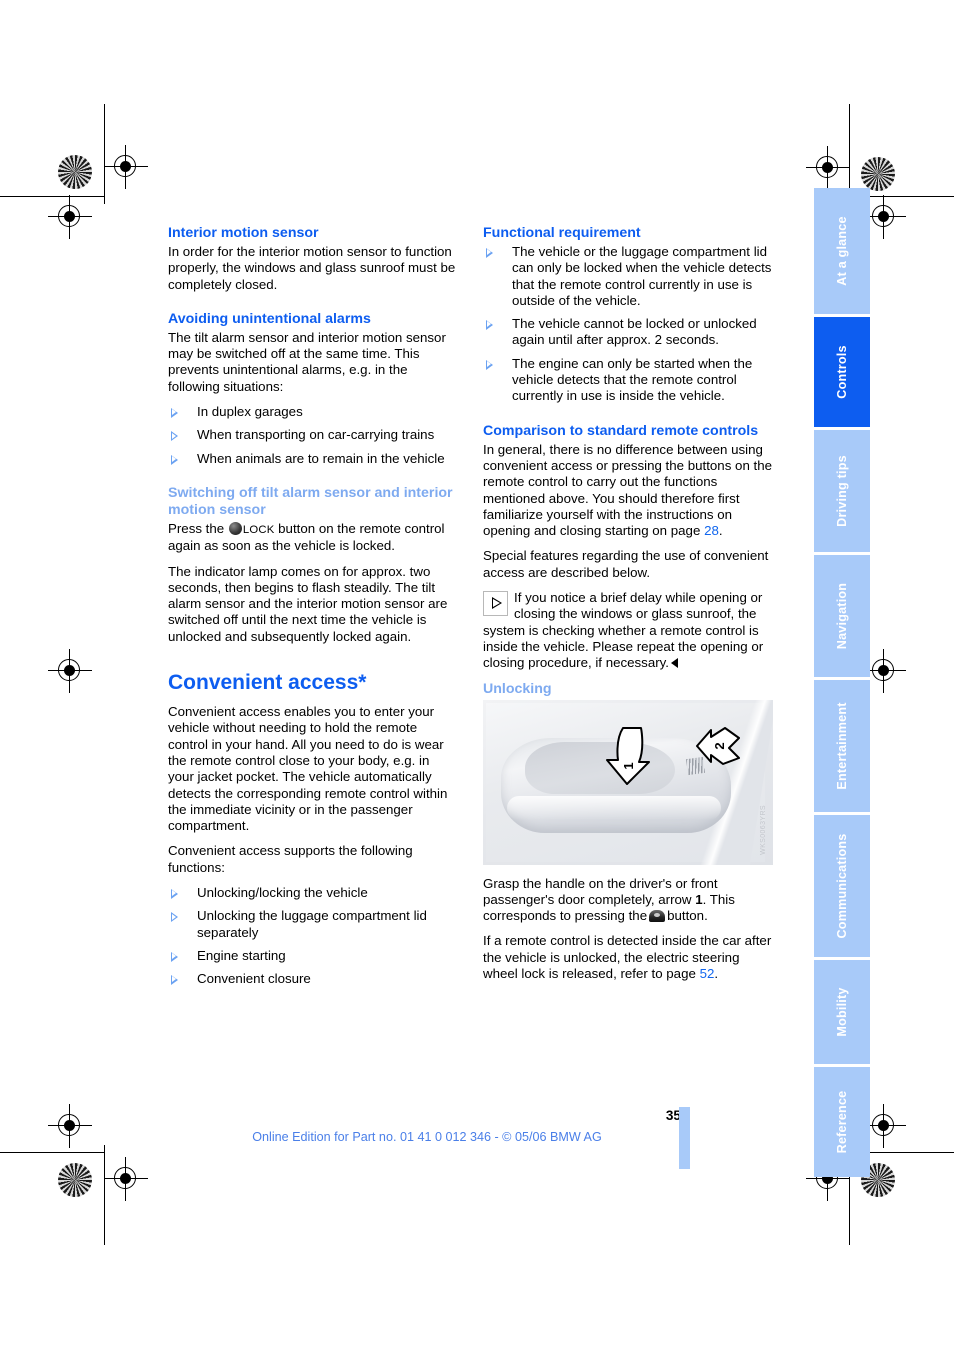 This screenshot has width=954, height=1351. Describe the element at coordinates (699, 899) in the screenshot. I see `grasp-arrow-number: 1` at that location.